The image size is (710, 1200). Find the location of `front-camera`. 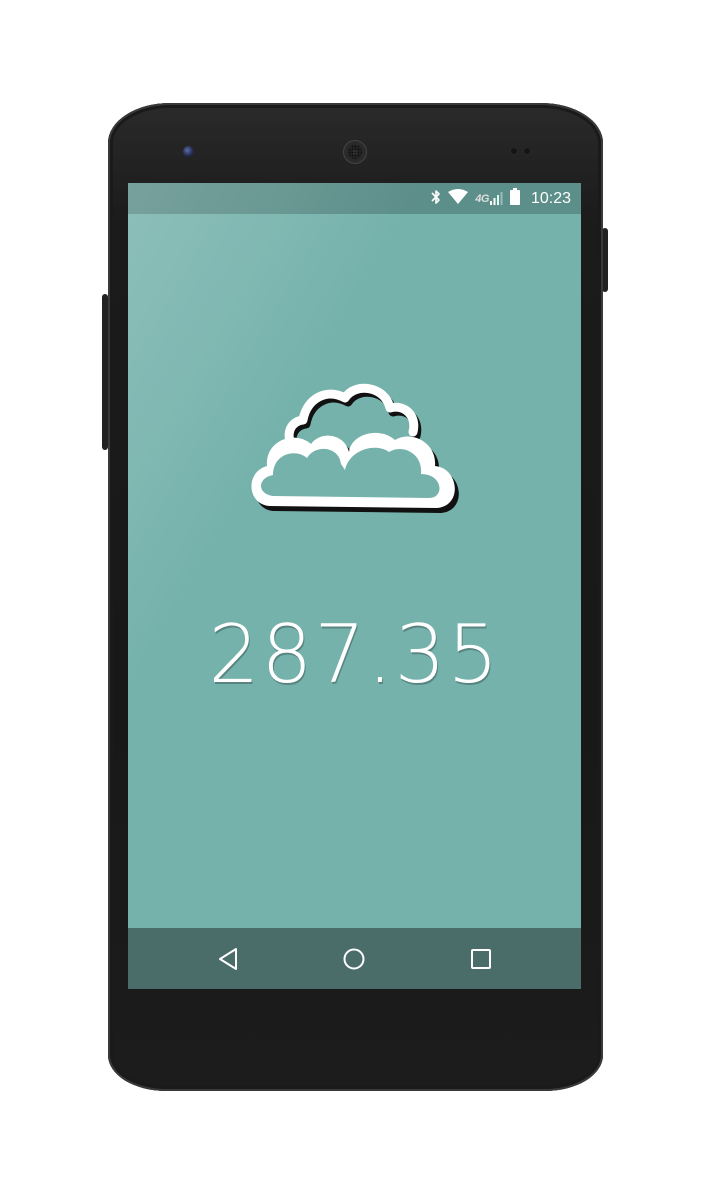

front-camera is located at coordinates (188, 151).